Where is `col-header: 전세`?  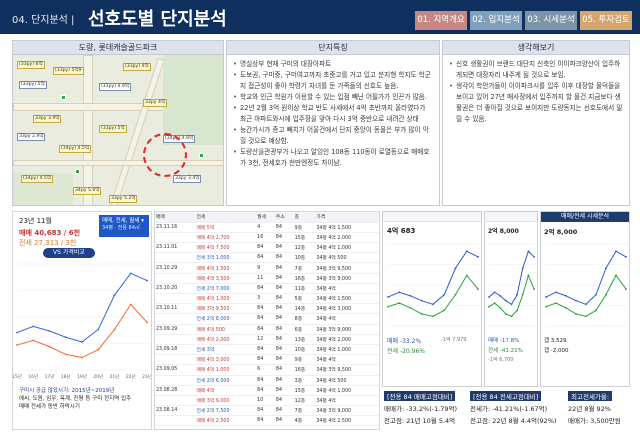 col-header: 전세 is located at coordinates (226, 217).